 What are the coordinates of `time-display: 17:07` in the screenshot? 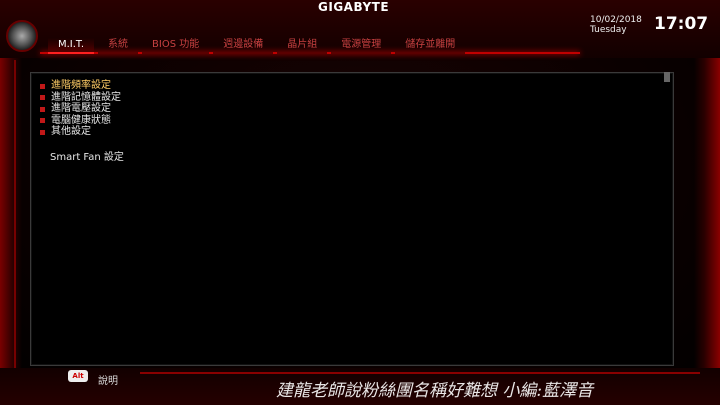 It's located at (681, 24).